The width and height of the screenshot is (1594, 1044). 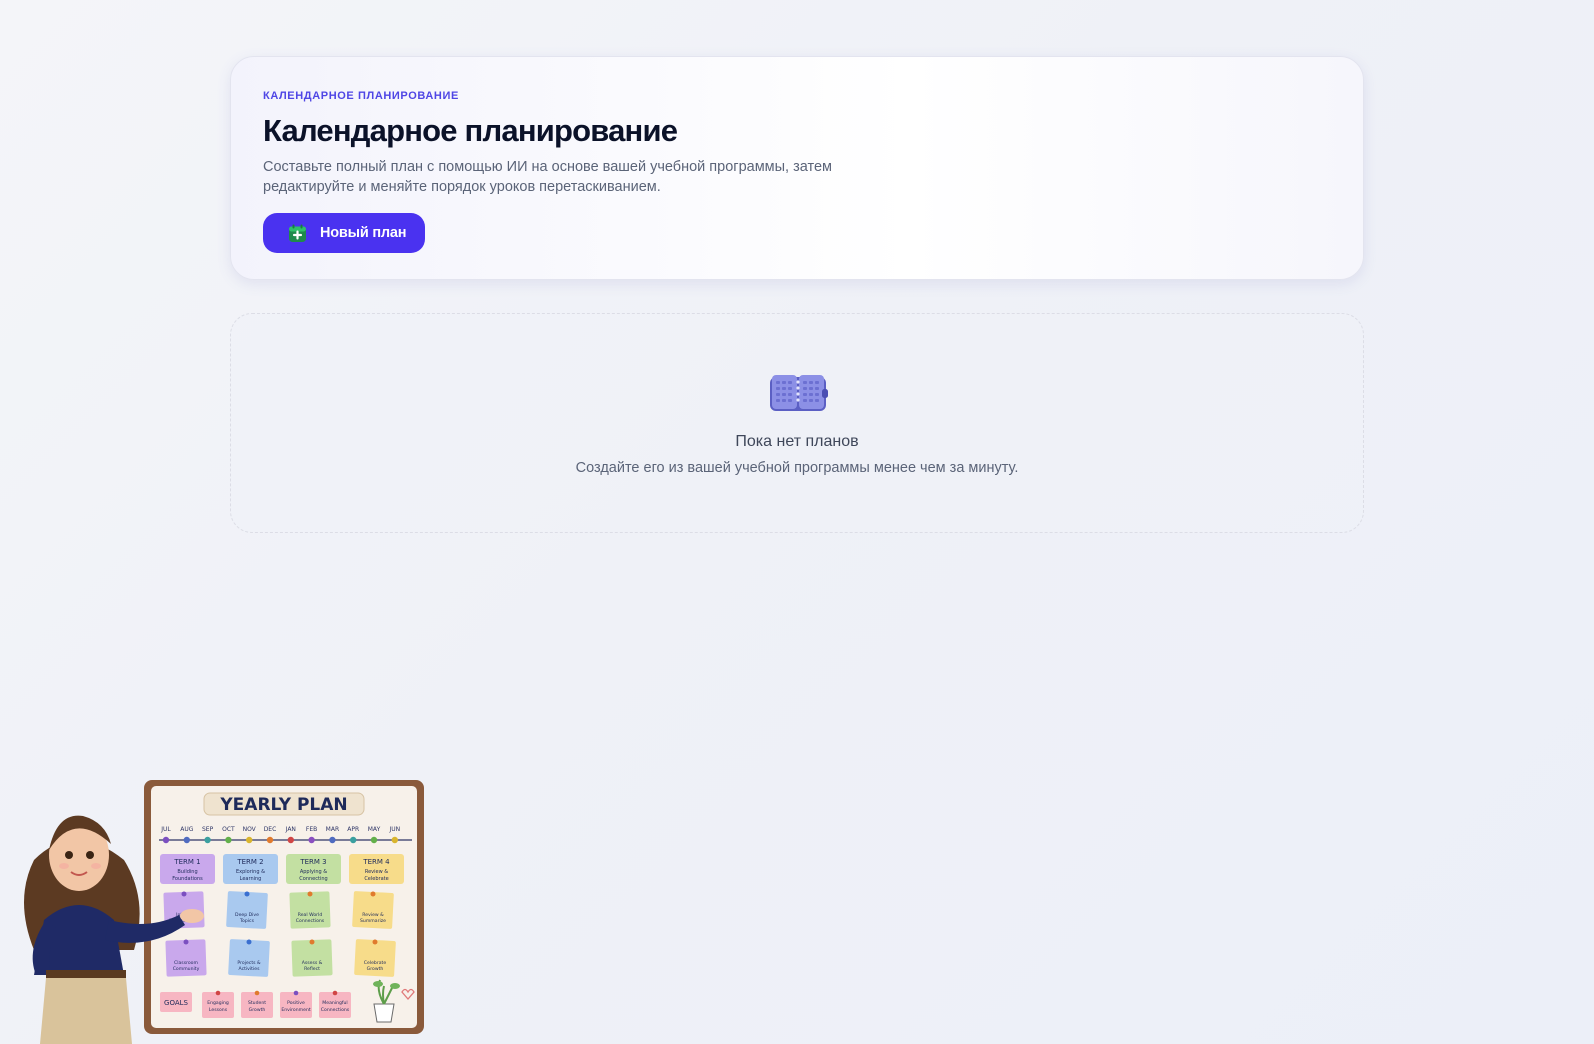 I want to click on term-caption: Connecting, so click(x=313, y=879).